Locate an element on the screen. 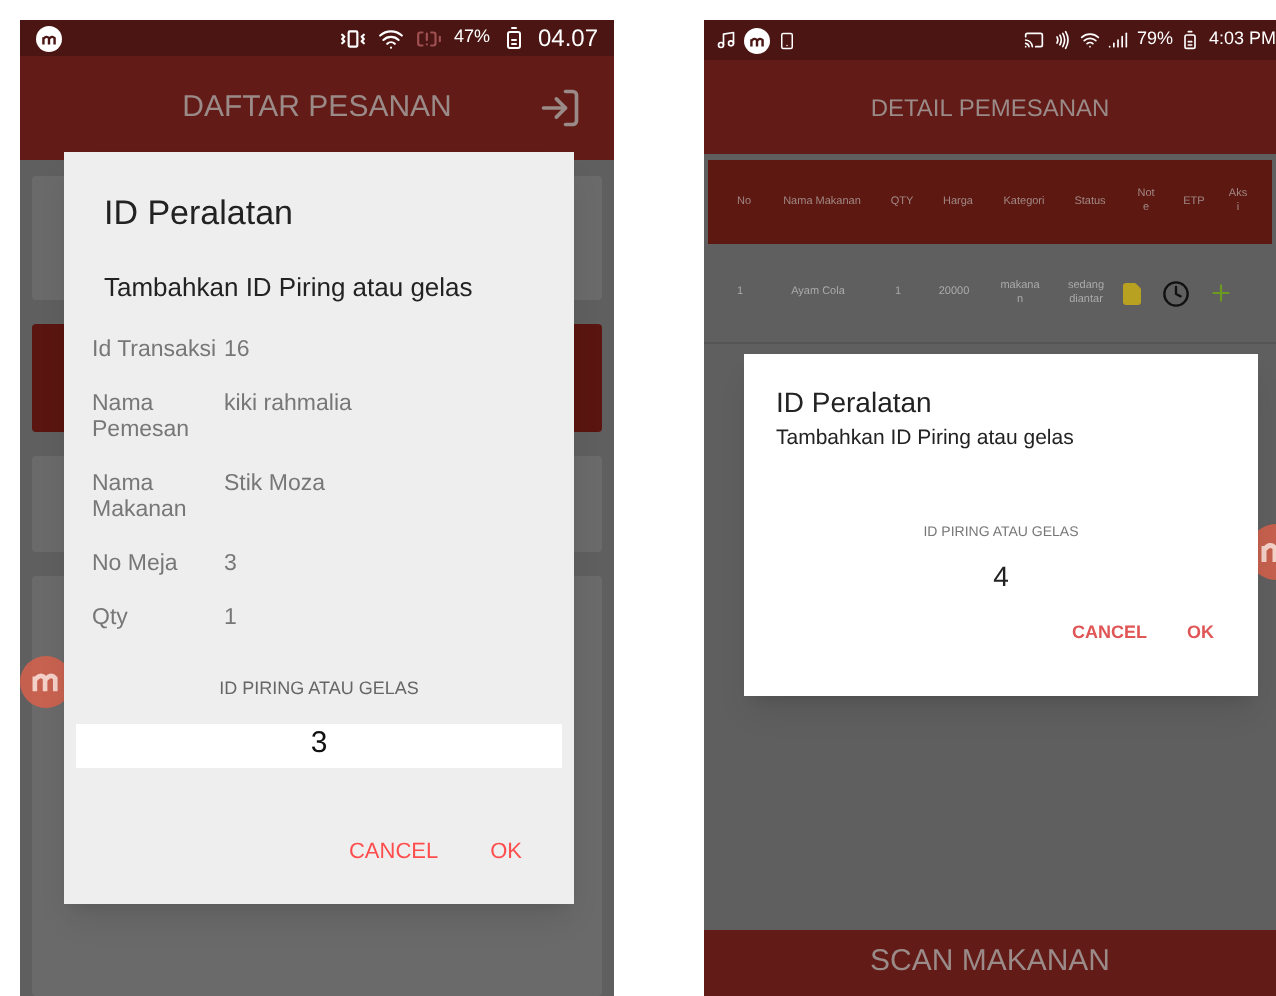  clock-time: 04.07 is located at coordinates (567, 39).